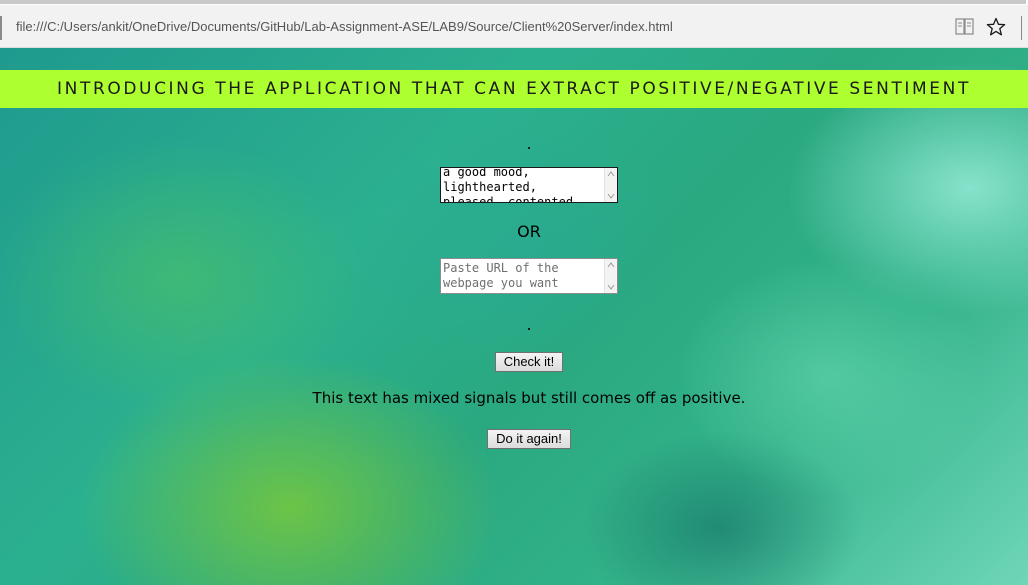  What do you see at coordinates (964, 26) in the screenshot?
I see `reading-view-icon` at bounding box center [964, 26].